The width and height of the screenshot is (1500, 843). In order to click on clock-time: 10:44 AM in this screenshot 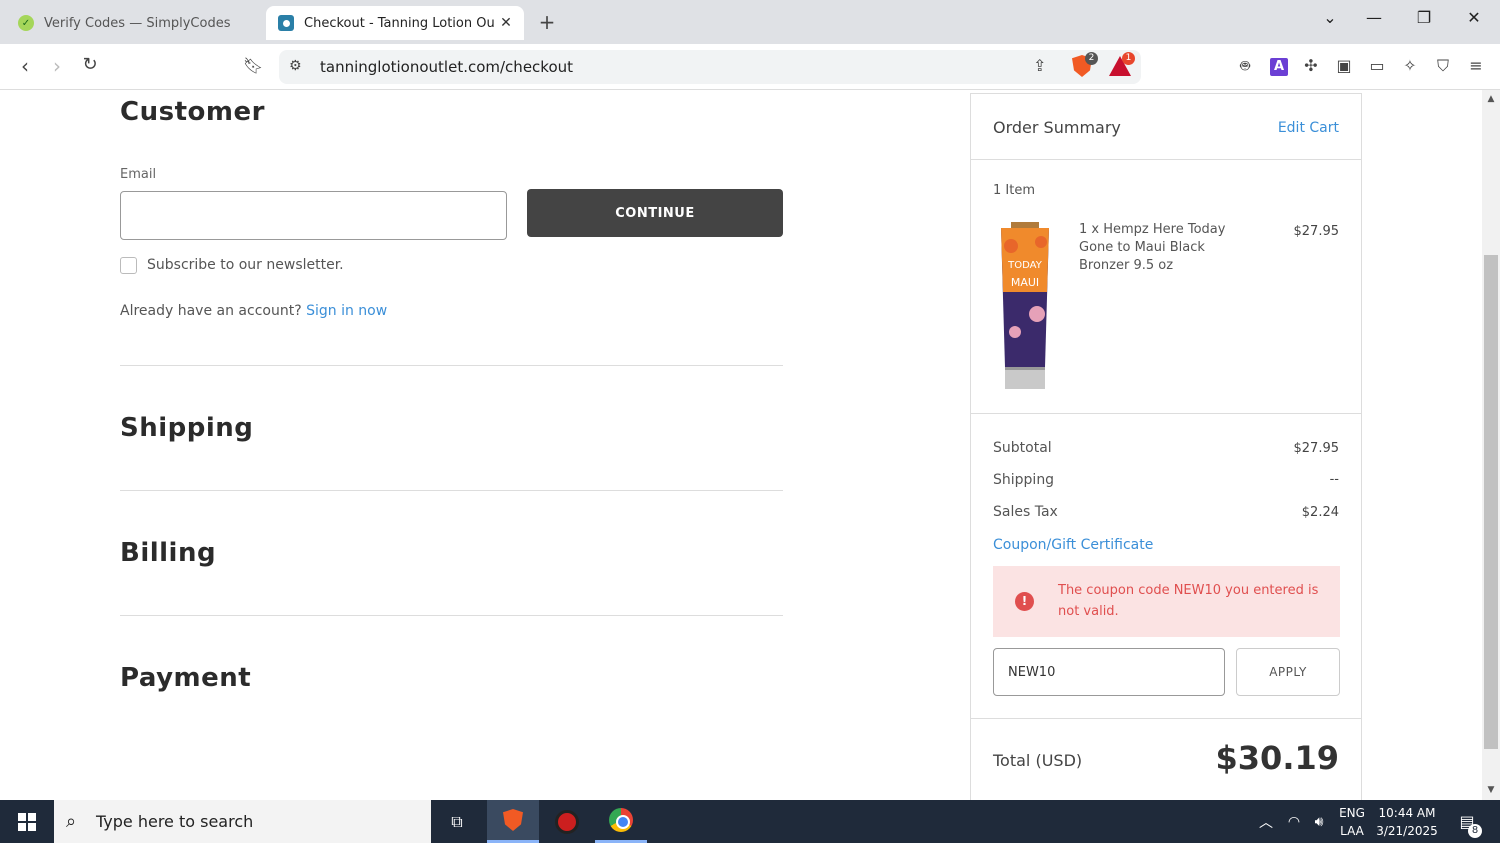, I will do `click(1407, 812)`.